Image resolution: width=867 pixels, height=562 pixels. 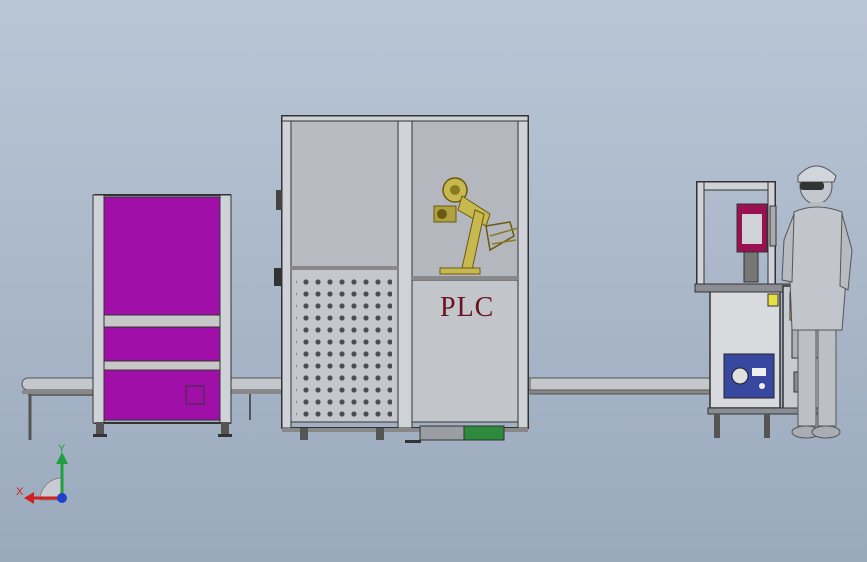 What do you see at coordinates (62, 449) in the screenshot?
I see `y-axis-label: Y` at bounding box center [62, 449].